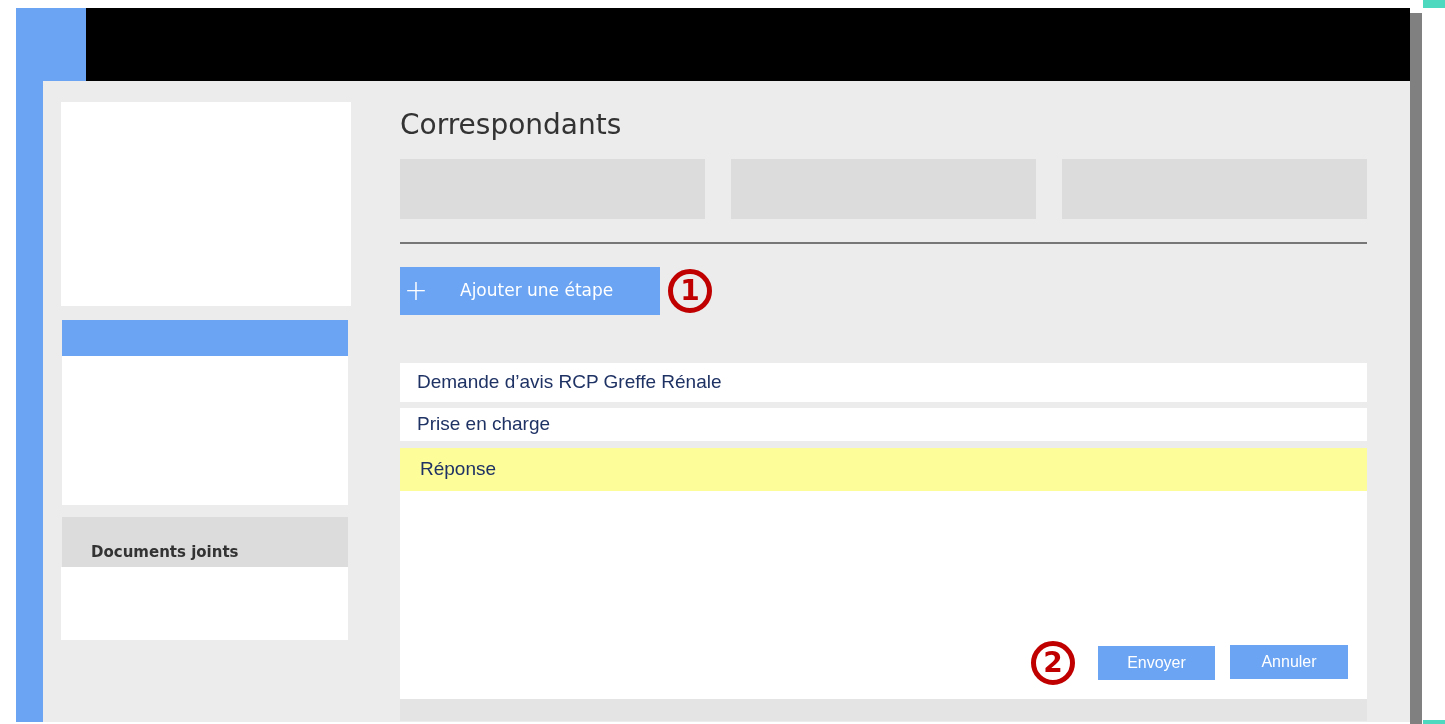  What do you see at coordinates (883, 466) in the screenshot?
I see `step-row: Réponse` at bounding box center [883, 466].